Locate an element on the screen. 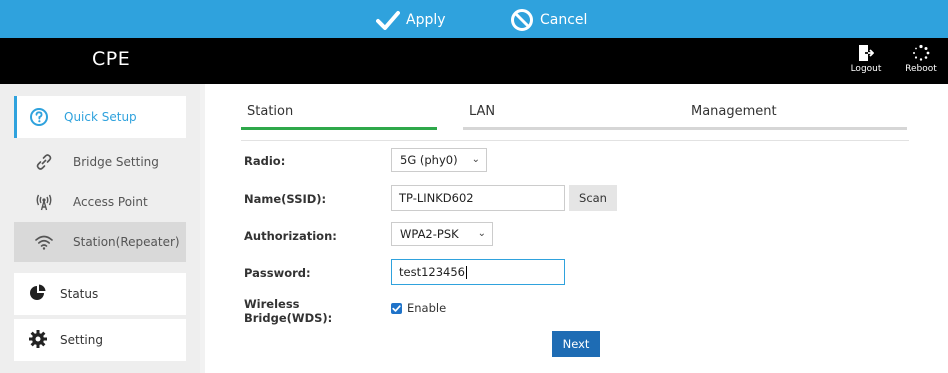  sidebar-item-quick-setup: Quick Setup is located at coordinates (100, 117).